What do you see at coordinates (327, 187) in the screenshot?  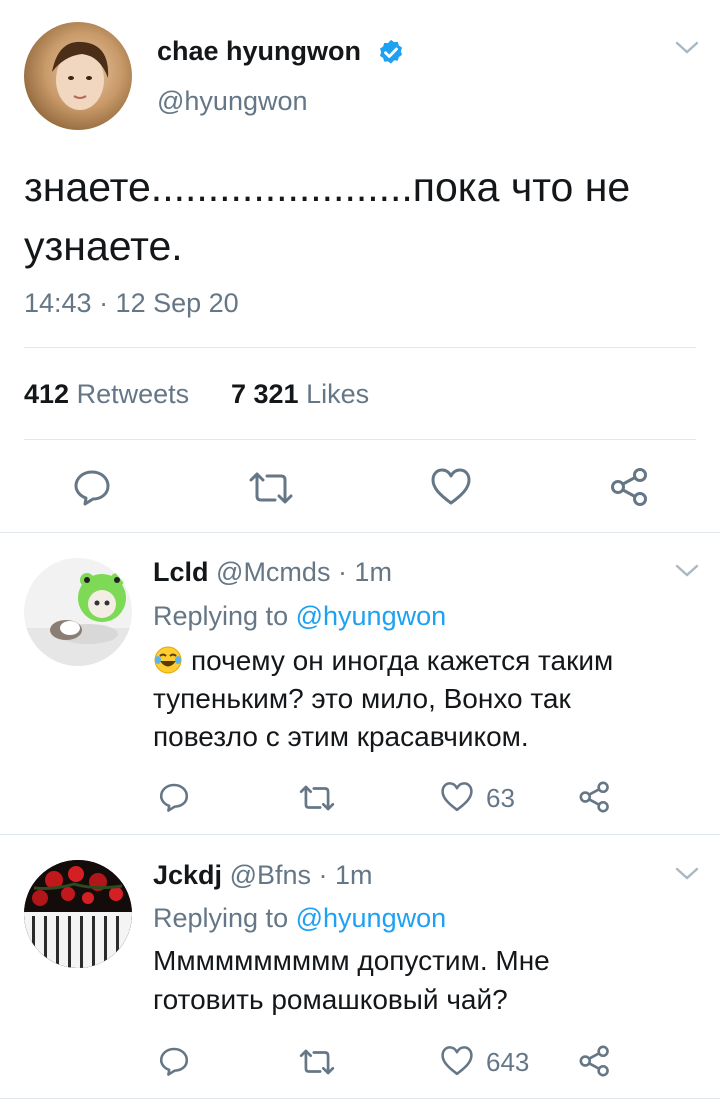 I see `tweet-text-line1: знаете.......................пока что не` at bounding box center [327, 187].